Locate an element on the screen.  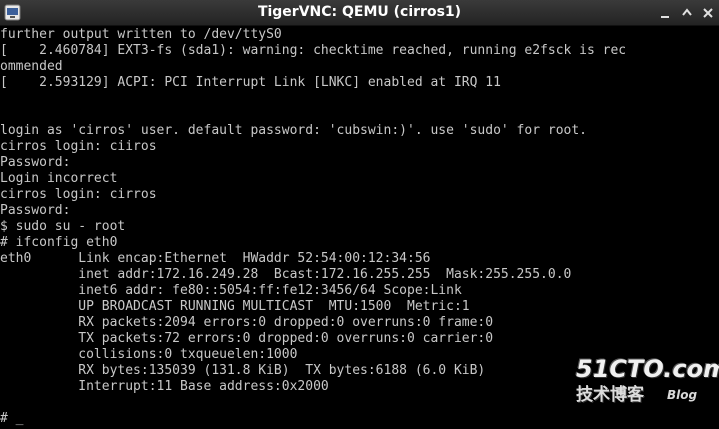
title-bar: TigerVNC: QEMU (cirros1) is located at coordinates (359, 13).